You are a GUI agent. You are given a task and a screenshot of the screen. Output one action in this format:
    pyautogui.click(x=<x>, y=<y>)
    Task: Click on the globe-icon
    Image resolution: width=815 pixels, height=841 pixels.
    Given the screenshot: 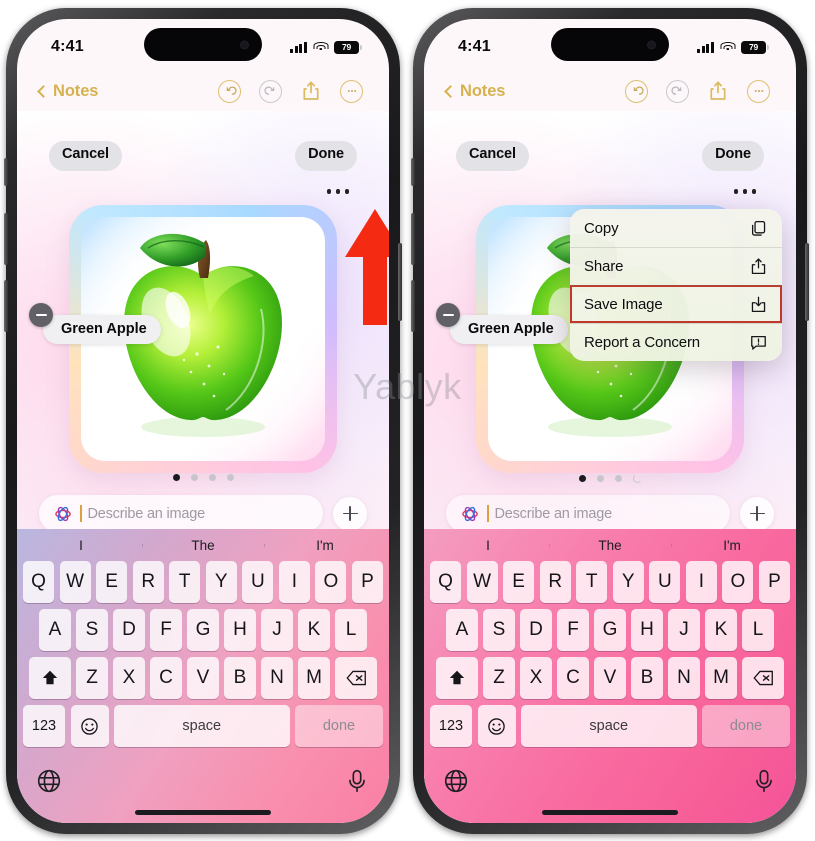 What is the action you would take?
    pyautogui.click(x=456, y=781)
    